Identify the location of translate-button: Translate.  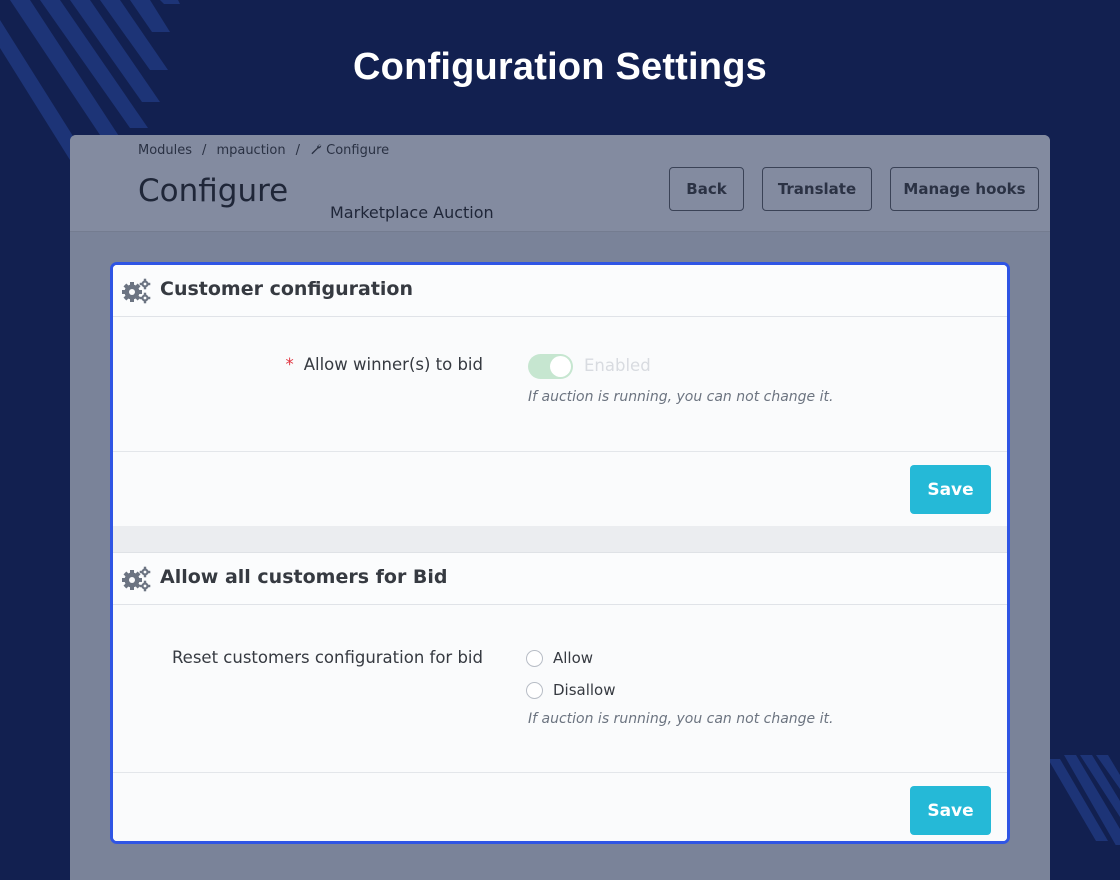
(817, 189).